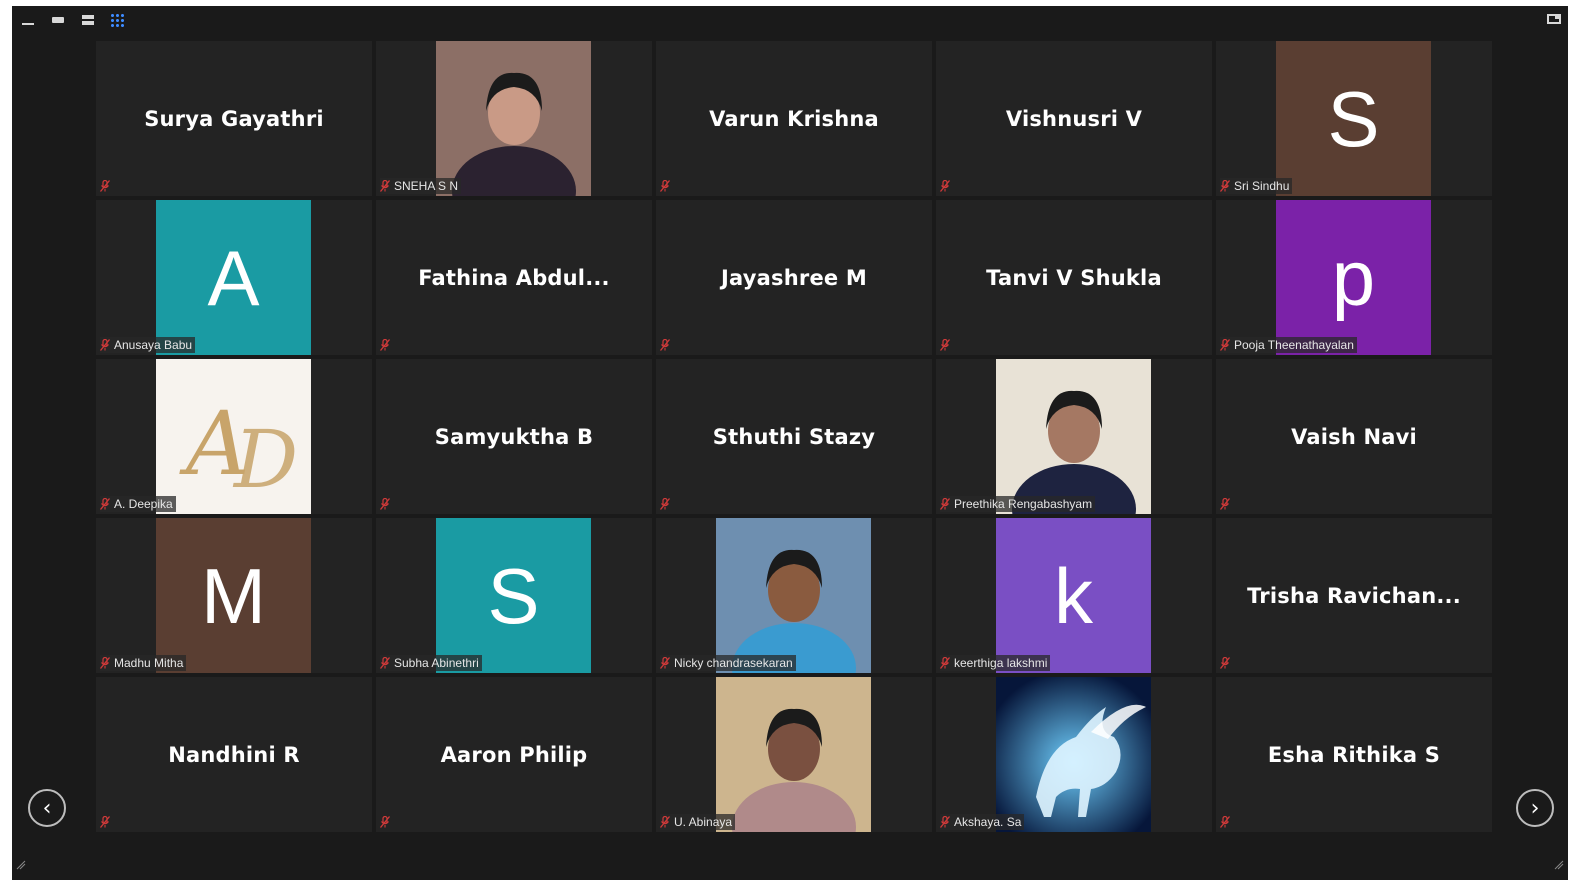 This screenshot has height=884, width=1571. I want to click on participant-tile: Akshaya. Sa, so click(1074, 754).